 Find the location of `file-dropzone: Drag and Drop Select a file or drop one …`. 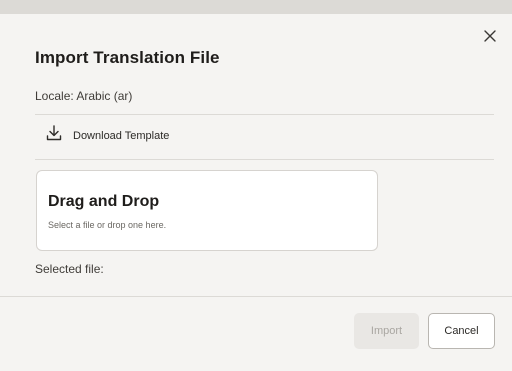

file-dropzone: Drag and Drop Select a file or drop one … is located at coordinates (207, 210).